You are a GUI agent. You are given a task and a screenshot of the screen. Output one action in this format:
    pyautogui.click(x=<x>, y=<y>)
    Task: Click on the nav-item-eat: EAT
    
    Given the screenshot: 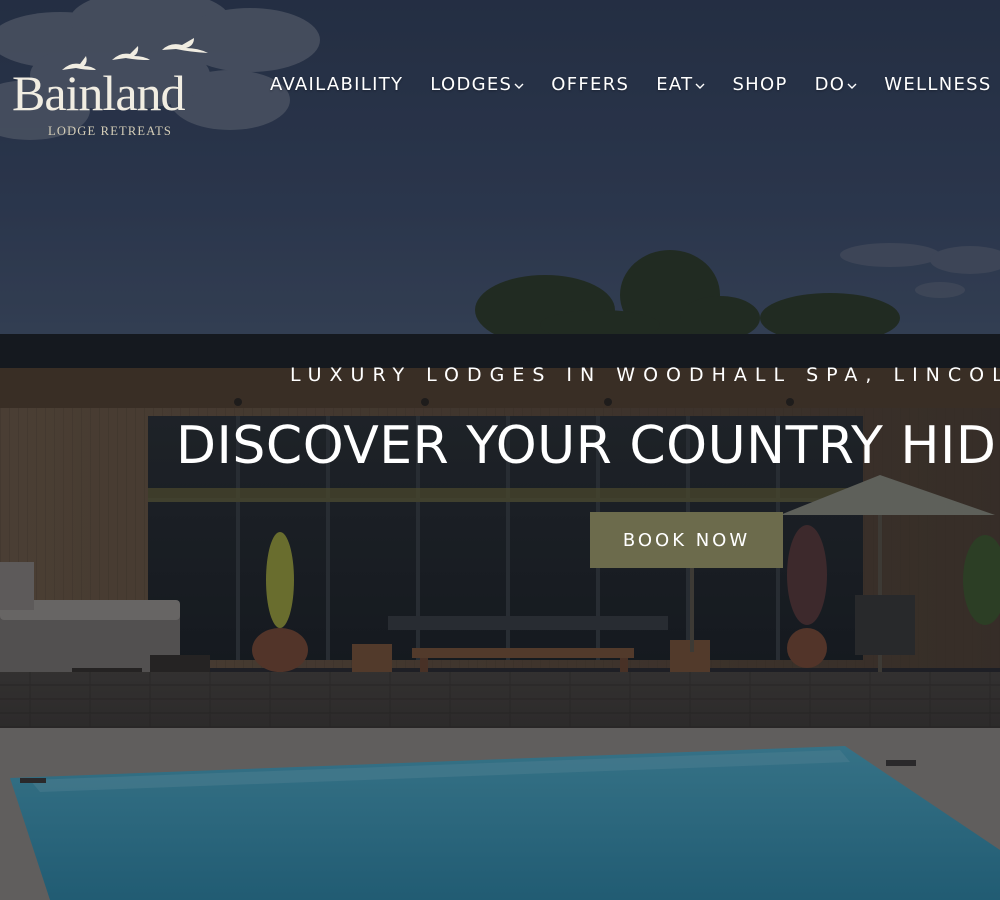 What is the action you would take?
    pyautogui.click(x=680, y=84)
    